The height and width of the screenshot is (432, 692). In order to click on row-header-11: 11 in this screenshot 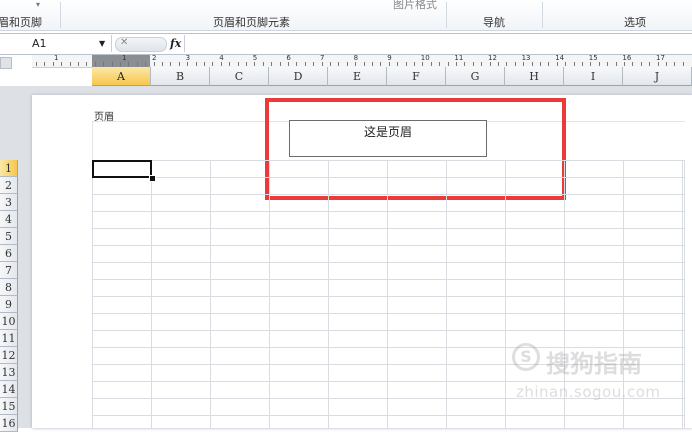, I will do `click(9, 338)`.